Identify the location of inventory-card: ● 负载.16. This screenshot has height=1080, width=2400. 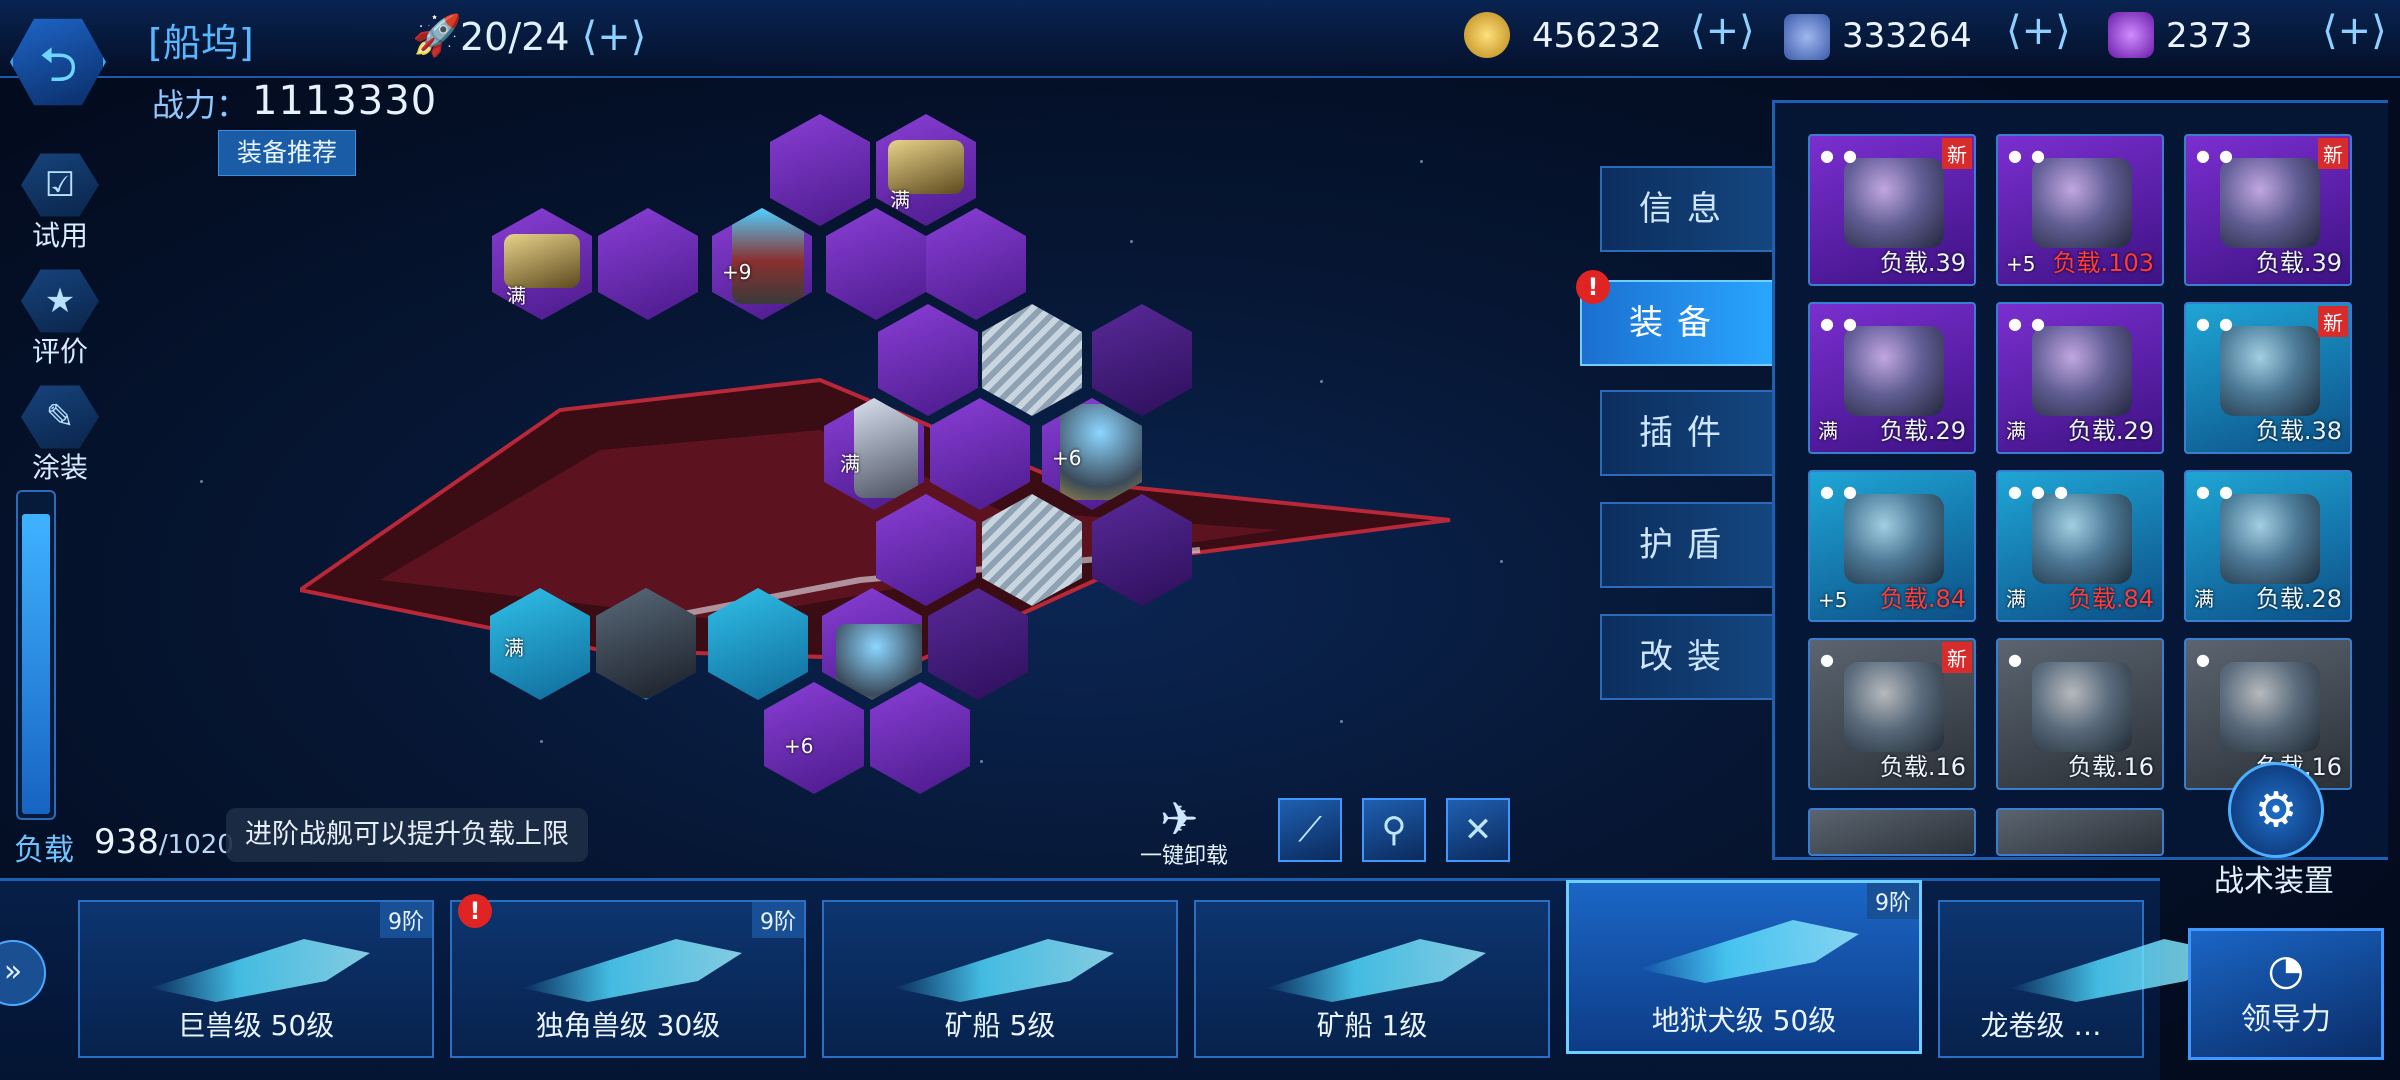
(2080, 714).